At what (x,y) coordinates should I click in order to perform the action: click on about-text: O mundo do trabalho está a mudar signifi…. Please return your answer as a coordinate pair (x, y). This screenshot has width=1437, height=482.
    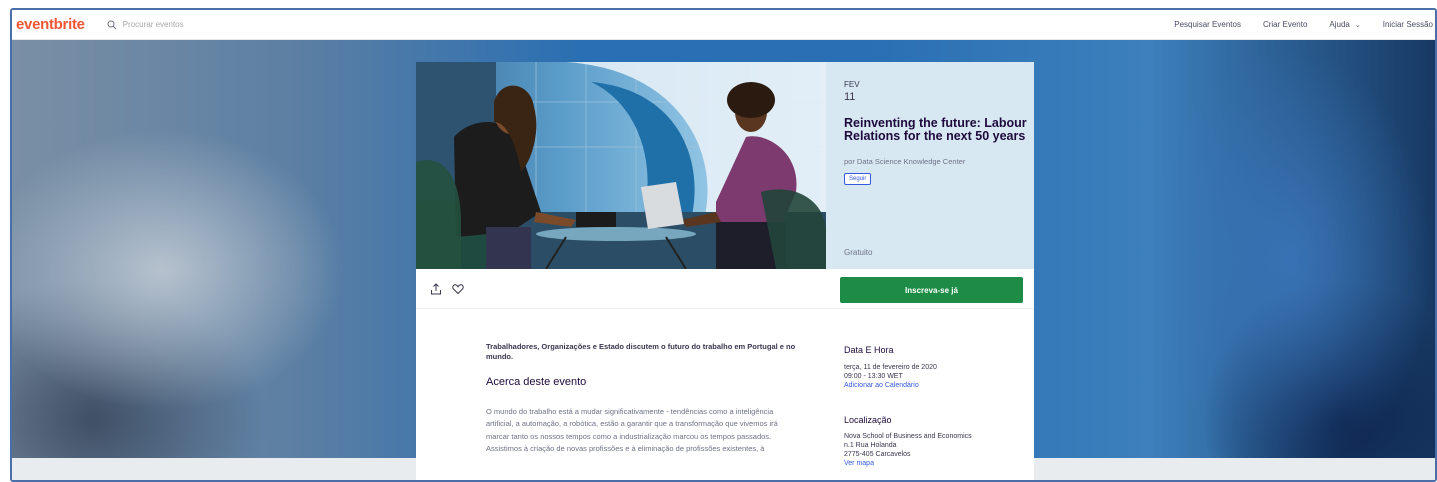
    Looking at the image, I should click on (632, 430).